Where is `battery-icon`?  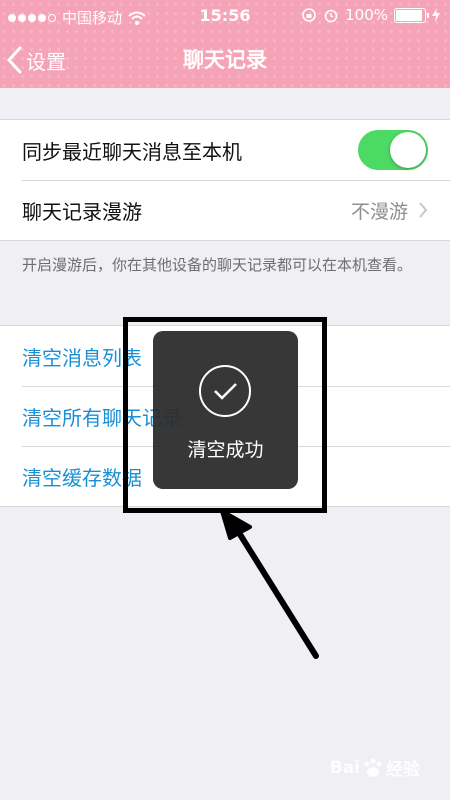
battery-icon is located at coordinates (411, 15).